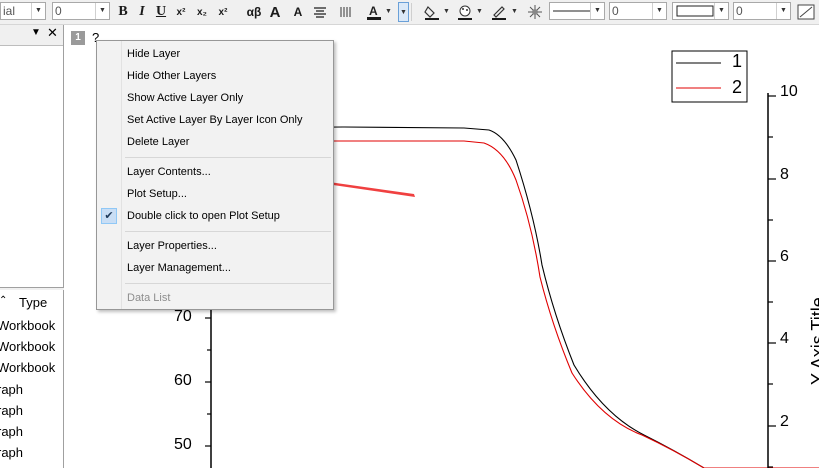  What do you see at coordinates (149, 298) in the screenshot?
I see `menu-item-data-list: Data List` at bounding box center [149, 298].